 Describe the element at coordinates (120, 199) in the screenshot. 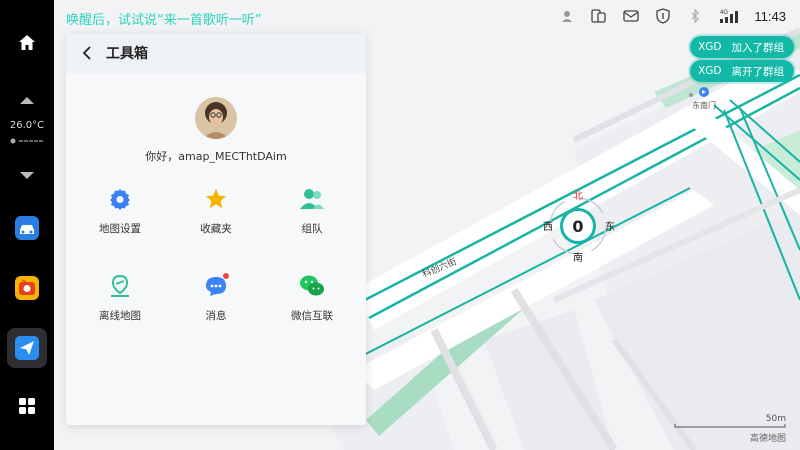

I see `gear-icon` at that location.